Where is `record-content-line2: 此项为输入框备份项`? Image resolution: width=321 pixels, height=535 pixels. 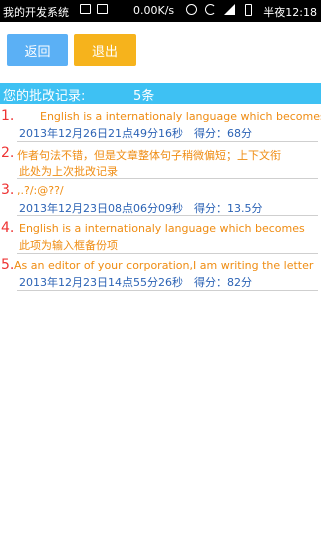
record-content-line2: 此项为输入框备份项 is located at coordinates (68, 245).